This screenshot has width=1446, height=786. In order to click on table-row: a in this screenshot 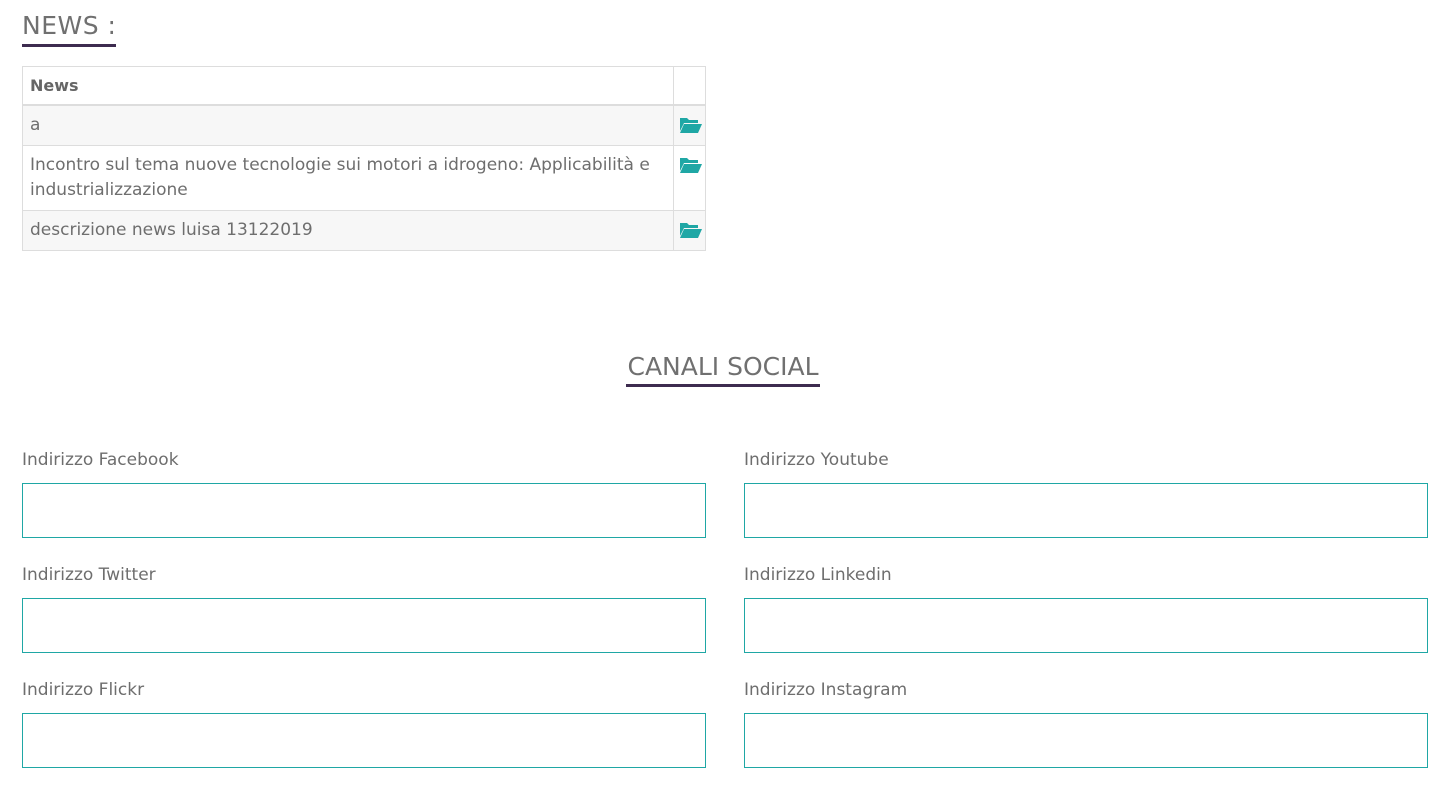, I will do `click(364, 125)`.